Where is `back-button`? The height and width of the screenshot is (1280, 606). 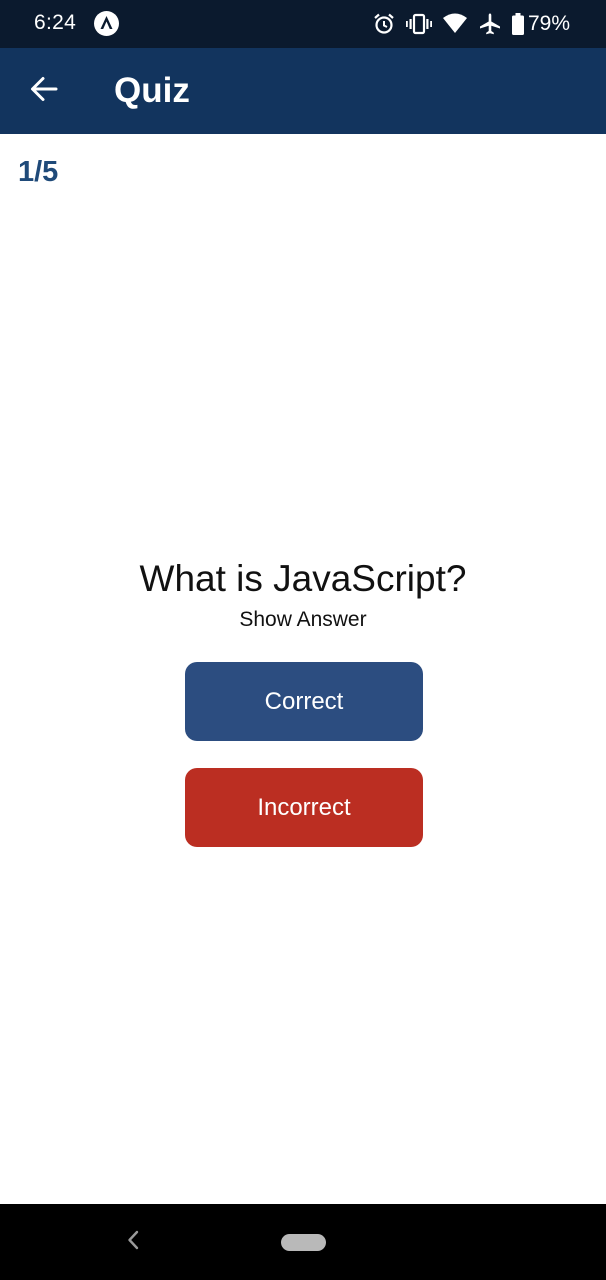 back-button is located at coordinates (44, 91).